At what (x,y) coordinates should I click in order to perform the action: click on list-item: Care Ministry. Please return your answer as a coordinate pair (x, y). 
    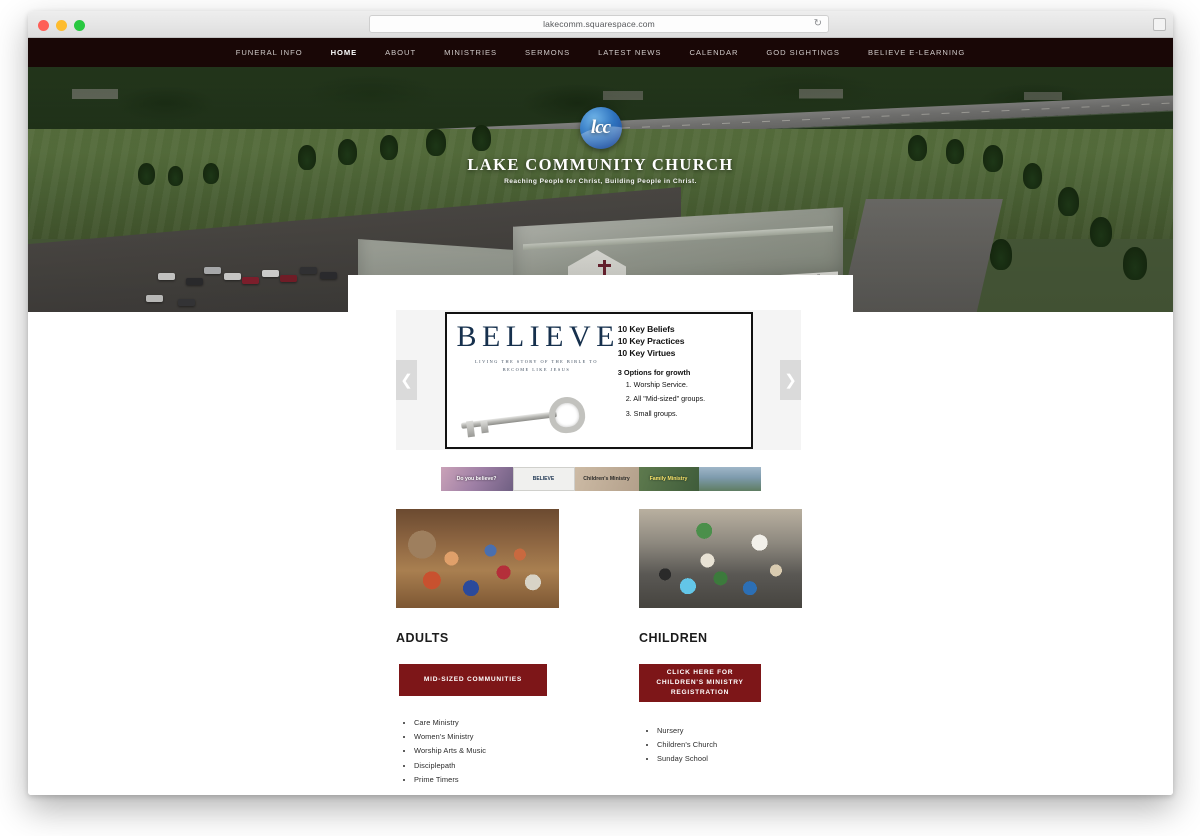
    Looking at the image, I should click on (486, 723).